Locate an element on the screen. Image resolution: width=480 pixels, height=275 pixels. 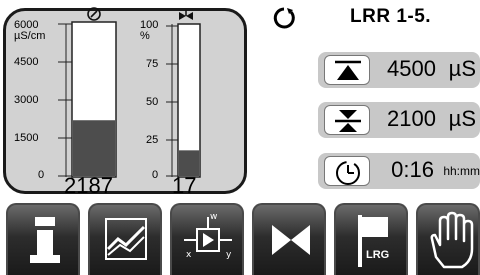
tick-75: 75 is located at coordinates (152, 64).